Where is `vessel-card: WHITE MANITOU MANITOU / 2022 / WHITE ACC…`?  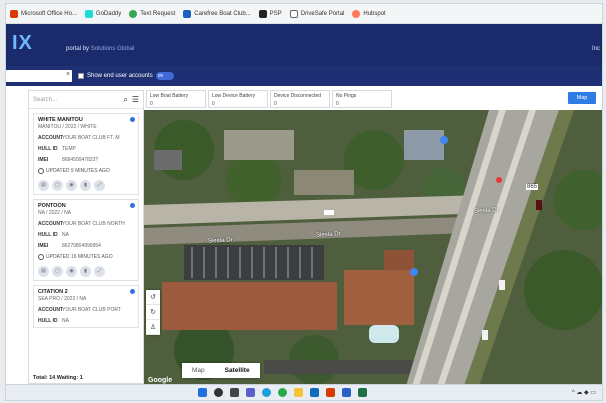
vessel-card: WHITE MANITOU MANITOU / 2022 / WHITE ACC… is located at coordinates (86, 154).